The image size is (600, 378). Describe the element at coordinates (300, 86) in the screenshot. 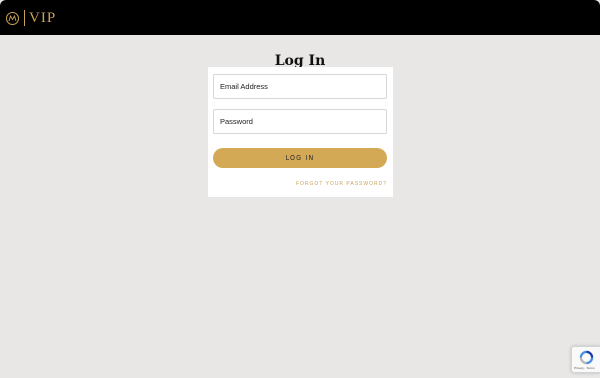

I see `email-field` at that location.